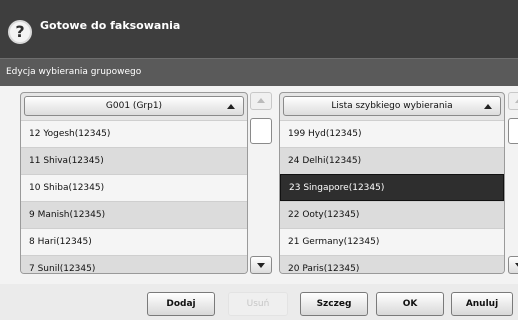 The image size is (518, 320). Describe the element at coordinates (410, 304) in the screenshot. I see `ok-button: OK` at that location.